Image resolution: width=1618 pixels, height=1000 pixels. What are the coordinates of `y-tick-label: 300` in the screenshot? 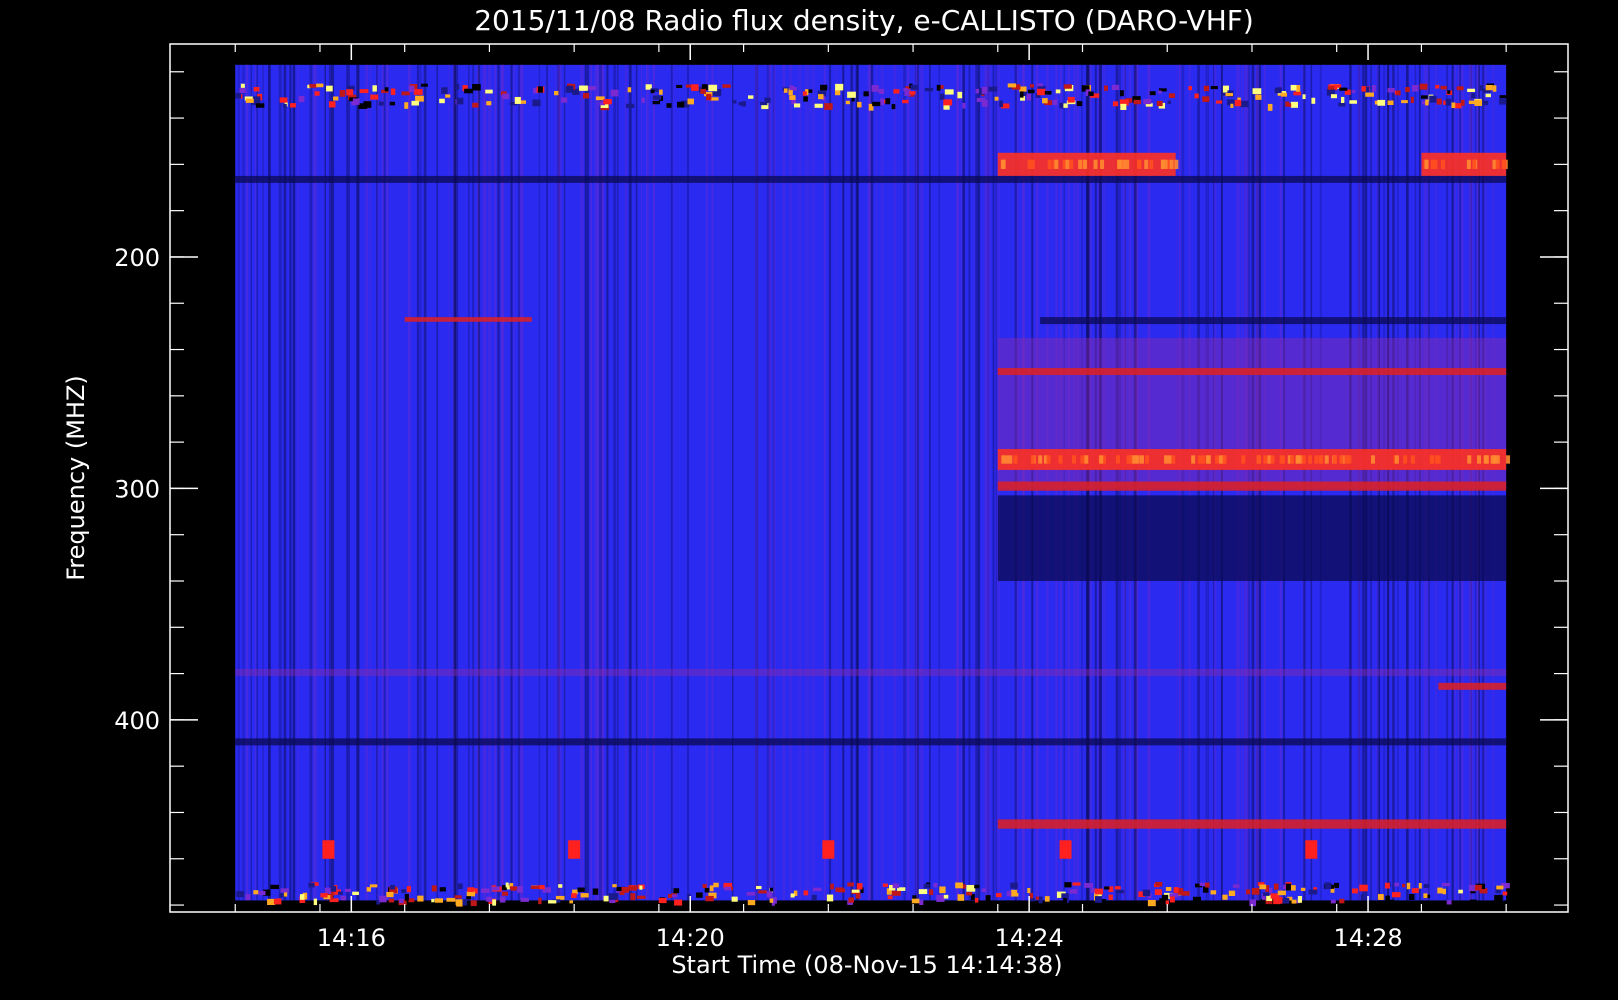 It's located at (137, 489).